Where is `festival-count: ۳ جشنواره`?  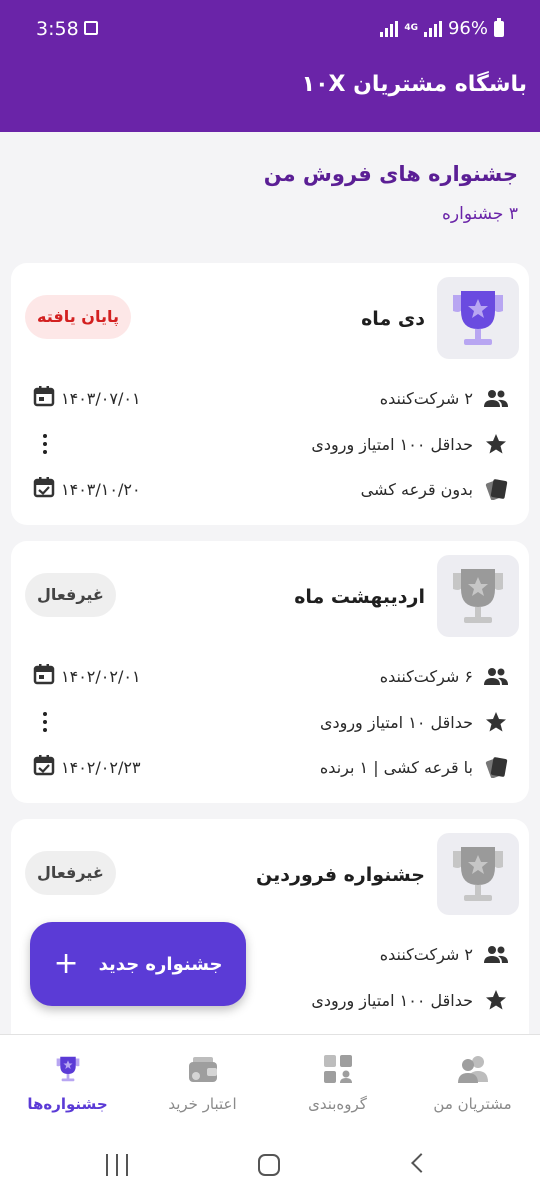
festival-count: ۳ جشنواره is located at coordinates (480, 214).